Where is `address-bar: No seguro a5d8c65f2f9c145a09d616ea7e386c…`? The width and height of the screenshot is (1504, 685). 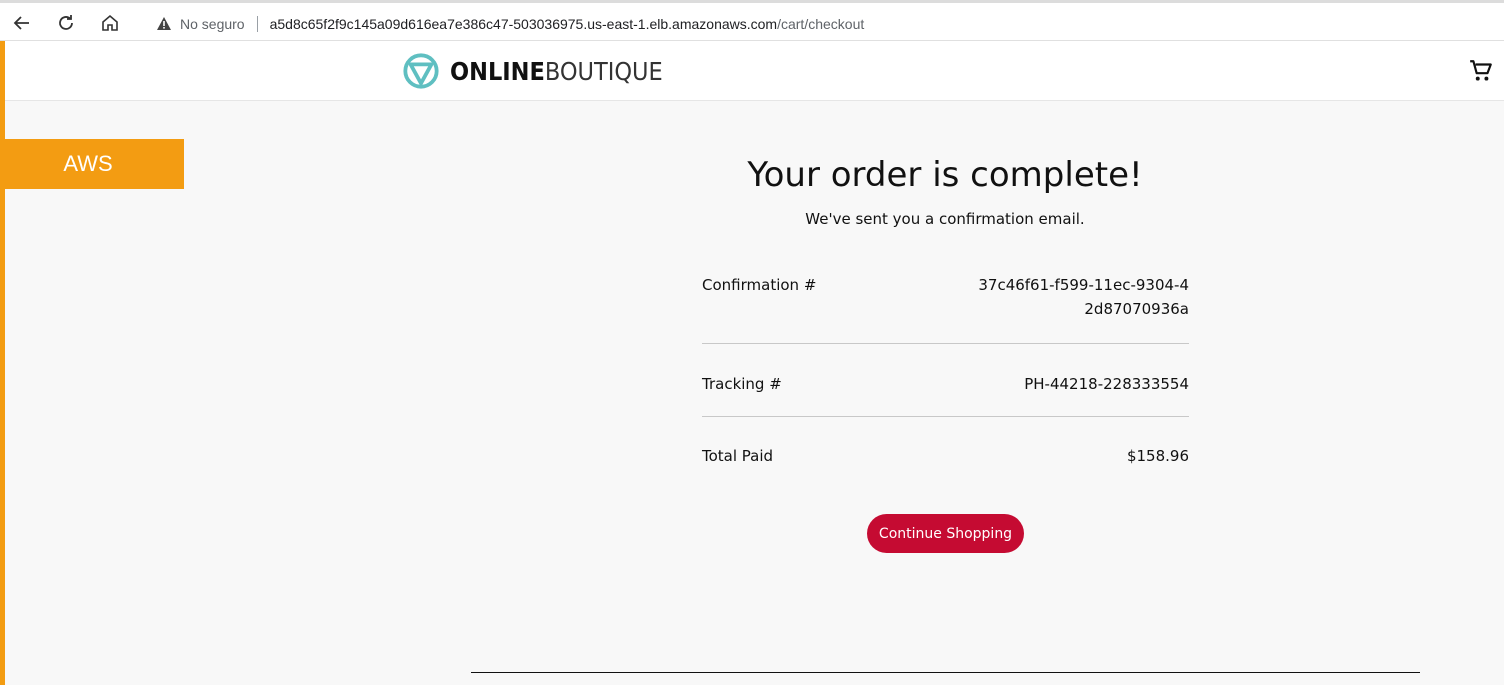 address-bar: No seguro a5d8c65f2f9c145a09d616ea7e386c… is located at coordinates (820, 23).